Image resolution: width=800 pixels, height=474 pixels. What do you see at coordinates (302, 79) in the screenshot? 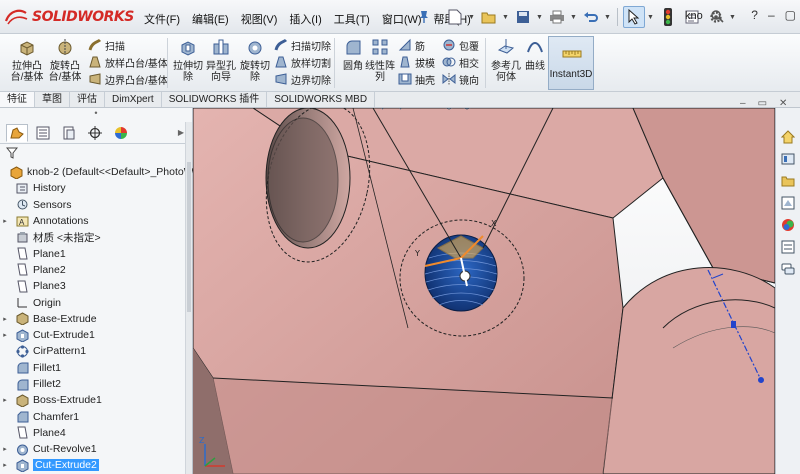
I see `boundary-cut-button: 边界切除` at bounding box center [302, 79].